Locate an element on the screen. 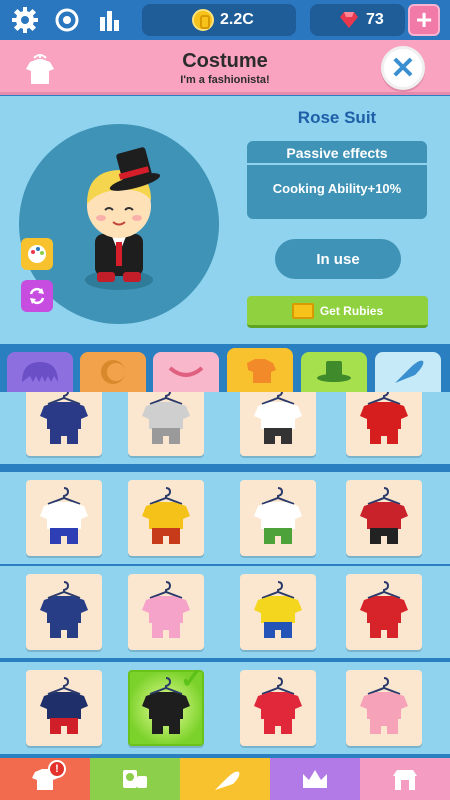 The image size is (450, 800). tab-face is located at coordinates (113, 372).